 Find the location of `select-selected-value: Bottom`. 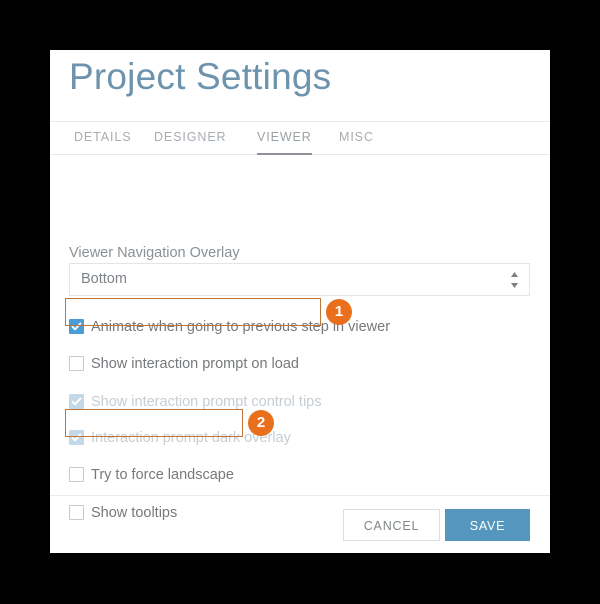

select-selected-value: Bottom is located at coordinates (104, 279).